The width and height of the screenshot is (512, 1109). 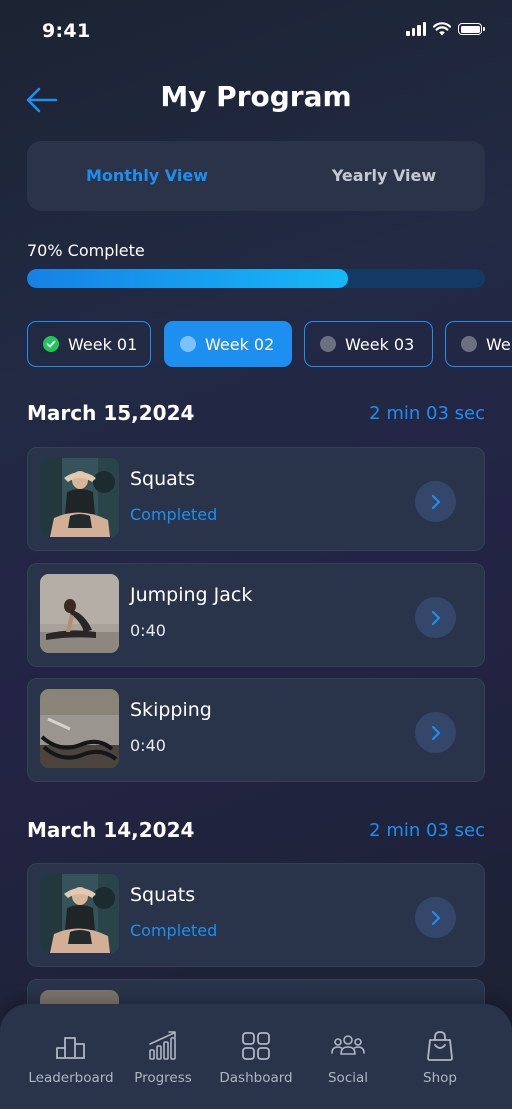 What do you see at coordinates (256, 30) in the screenshot?
I see `status-bar: 9:41` at bounding box center [256, 30].